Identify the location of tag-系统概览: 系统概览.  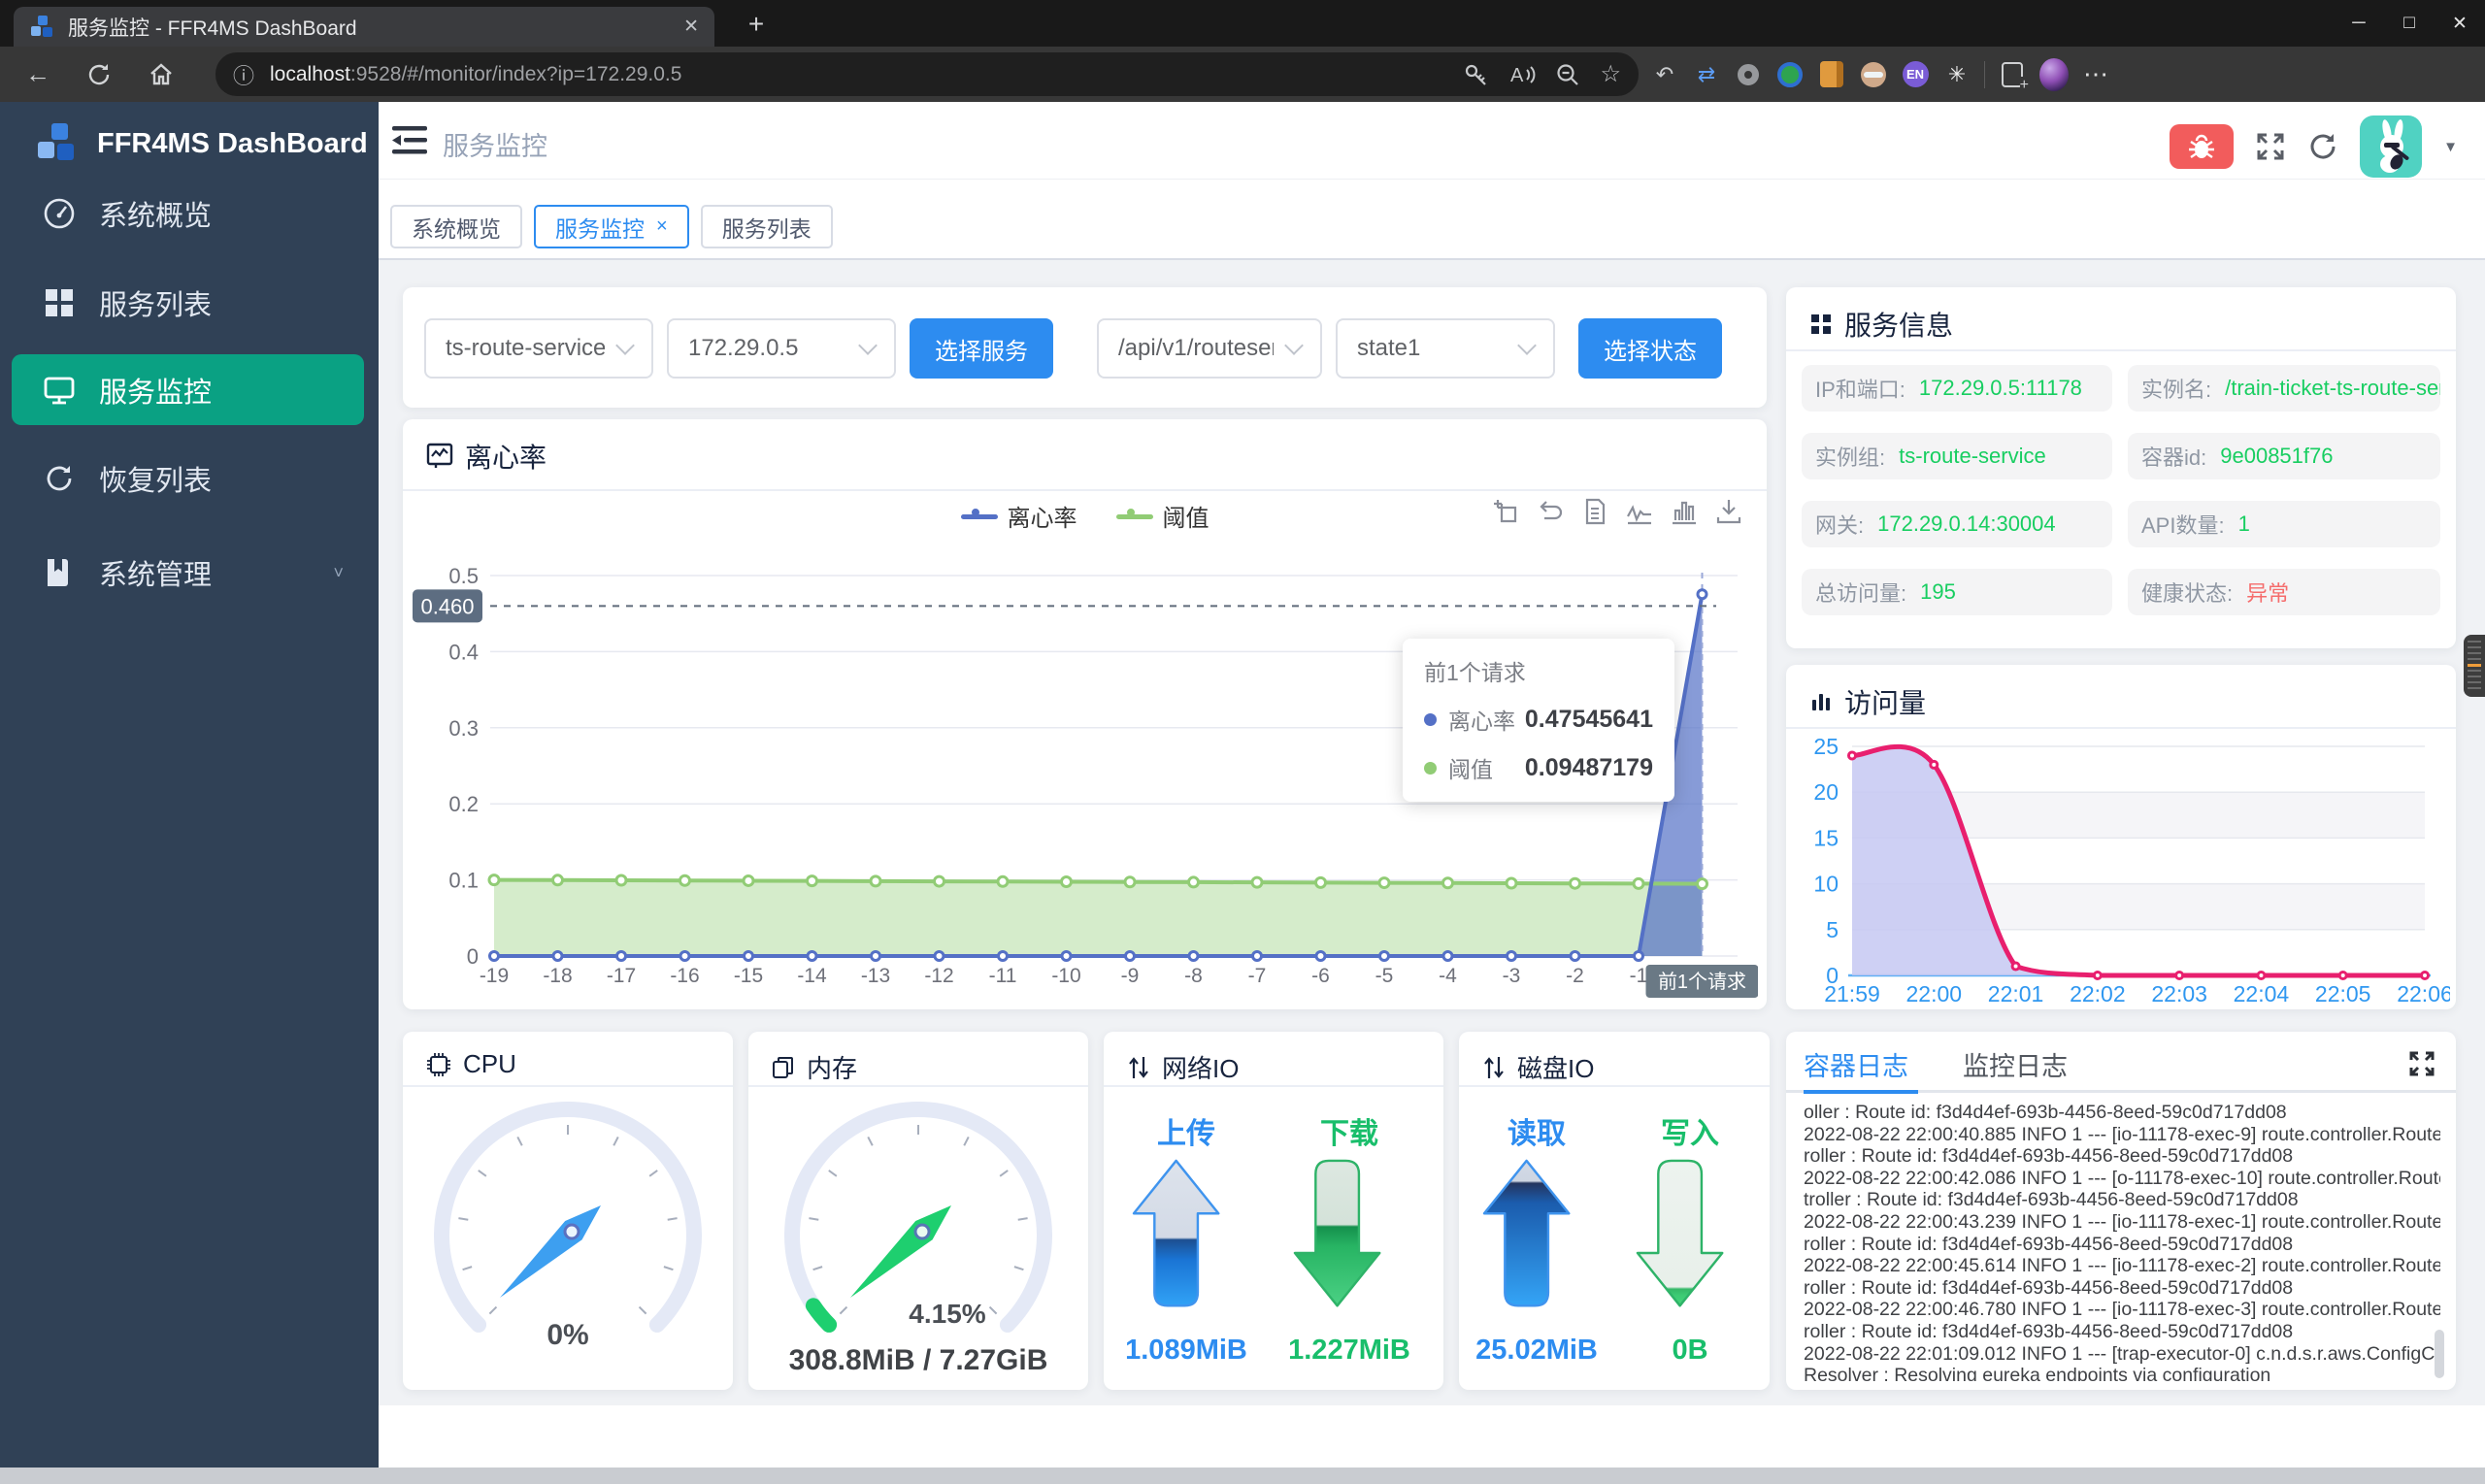
(456, 226).